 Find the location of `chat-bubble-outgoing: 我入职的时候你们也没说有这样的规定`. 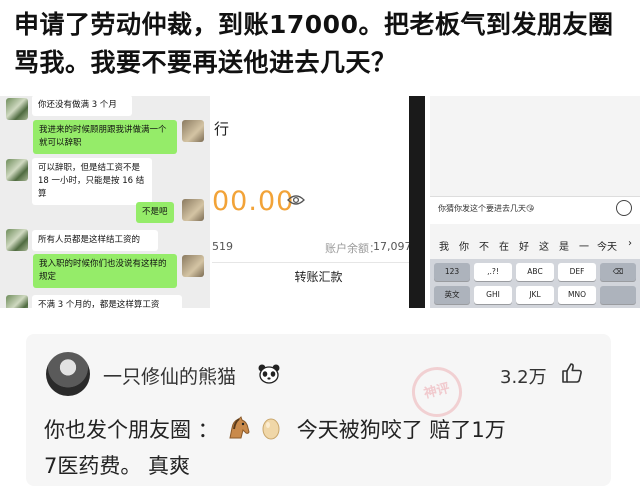

chat-bubble-outgoing: 我入职的时候你们也没说有这样的规定 is located at coordinates (105, 271).